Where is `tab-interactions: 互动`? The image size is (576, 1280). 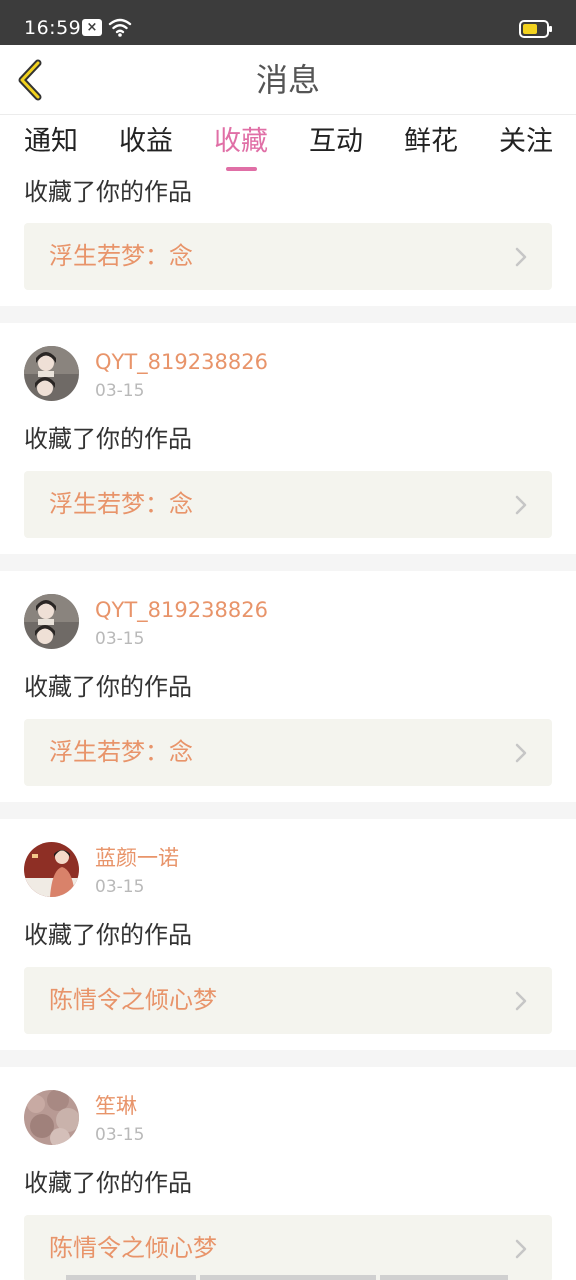
tab-interactions: 互动 is located at coordinates (336, 142).